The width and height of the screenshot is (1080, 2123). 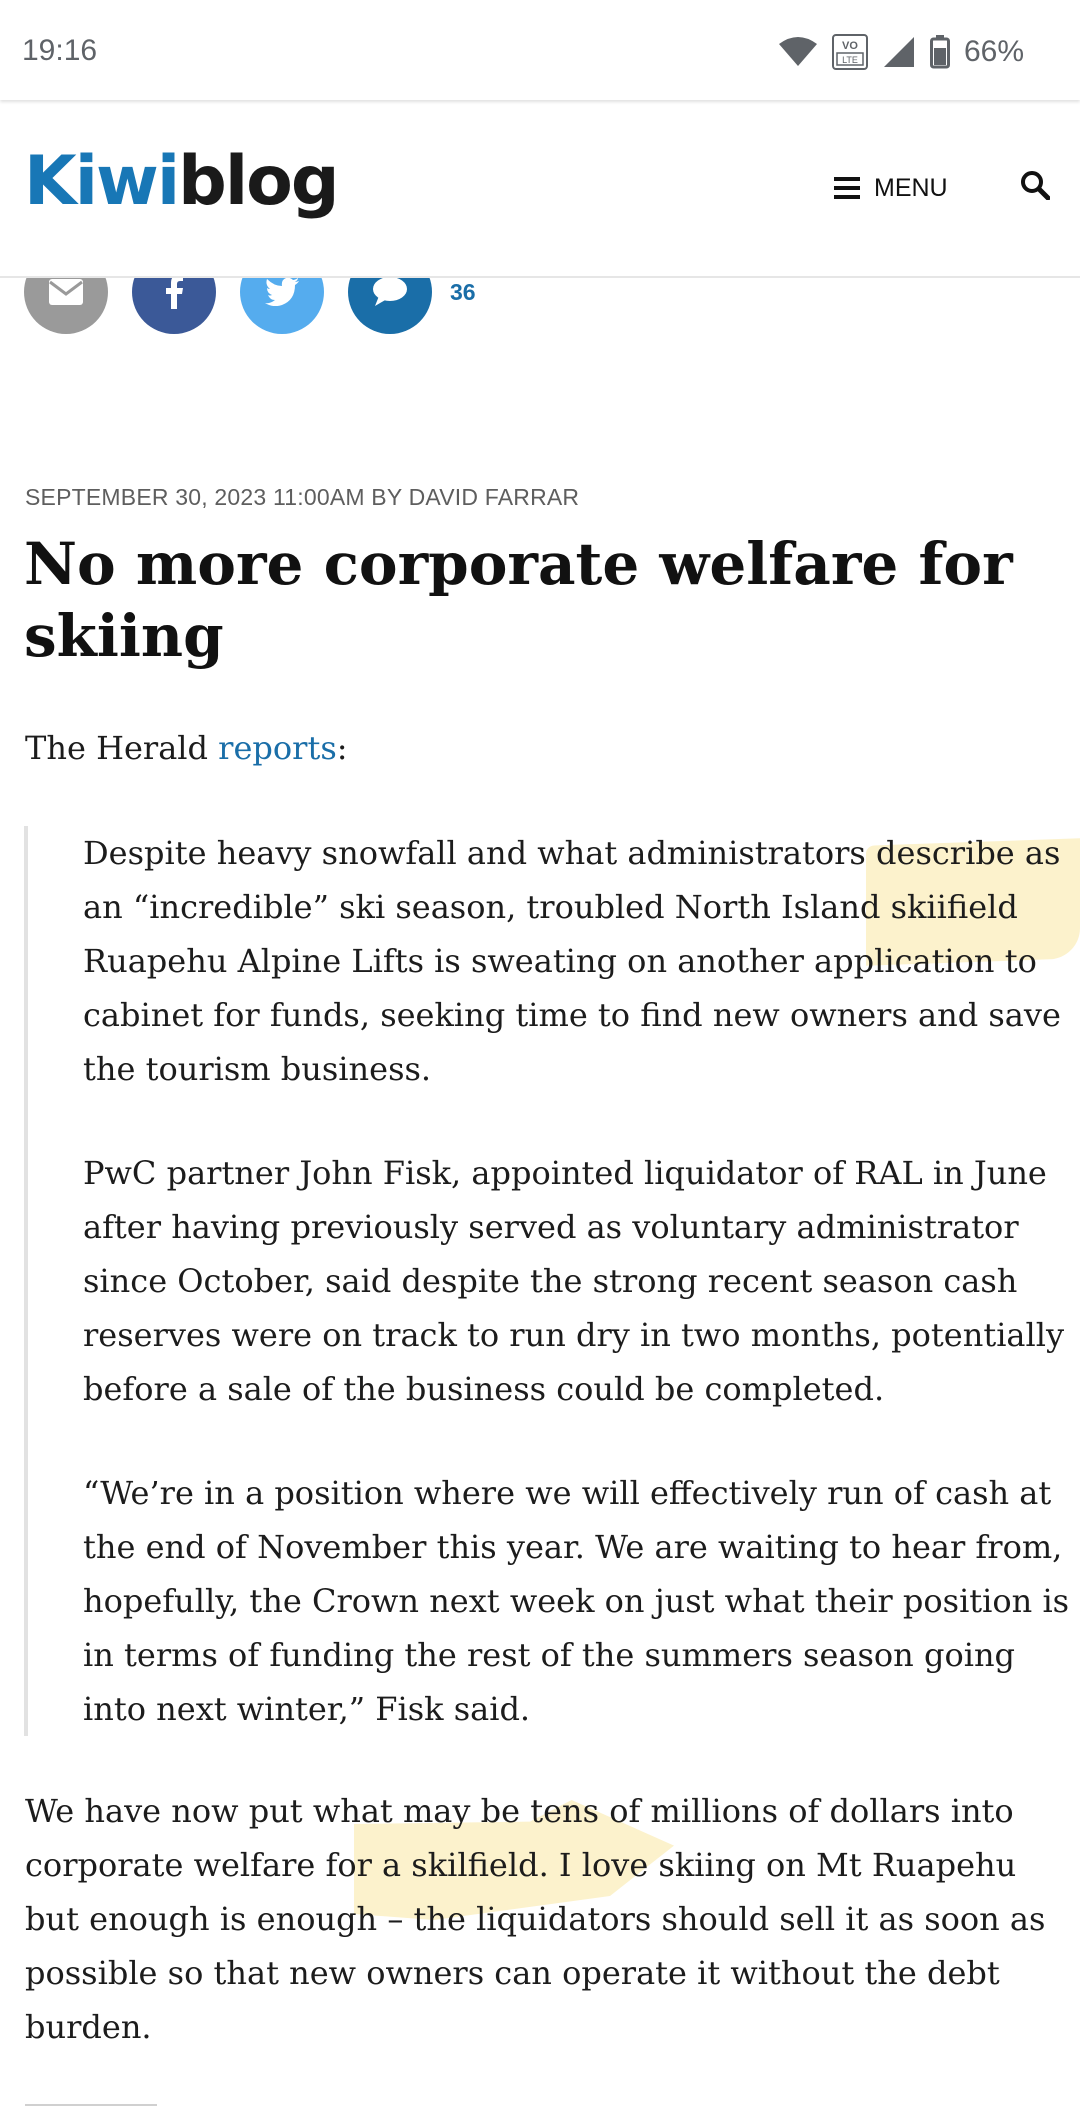 I want to click on comment-count: 36, so click(x=463, y=292).